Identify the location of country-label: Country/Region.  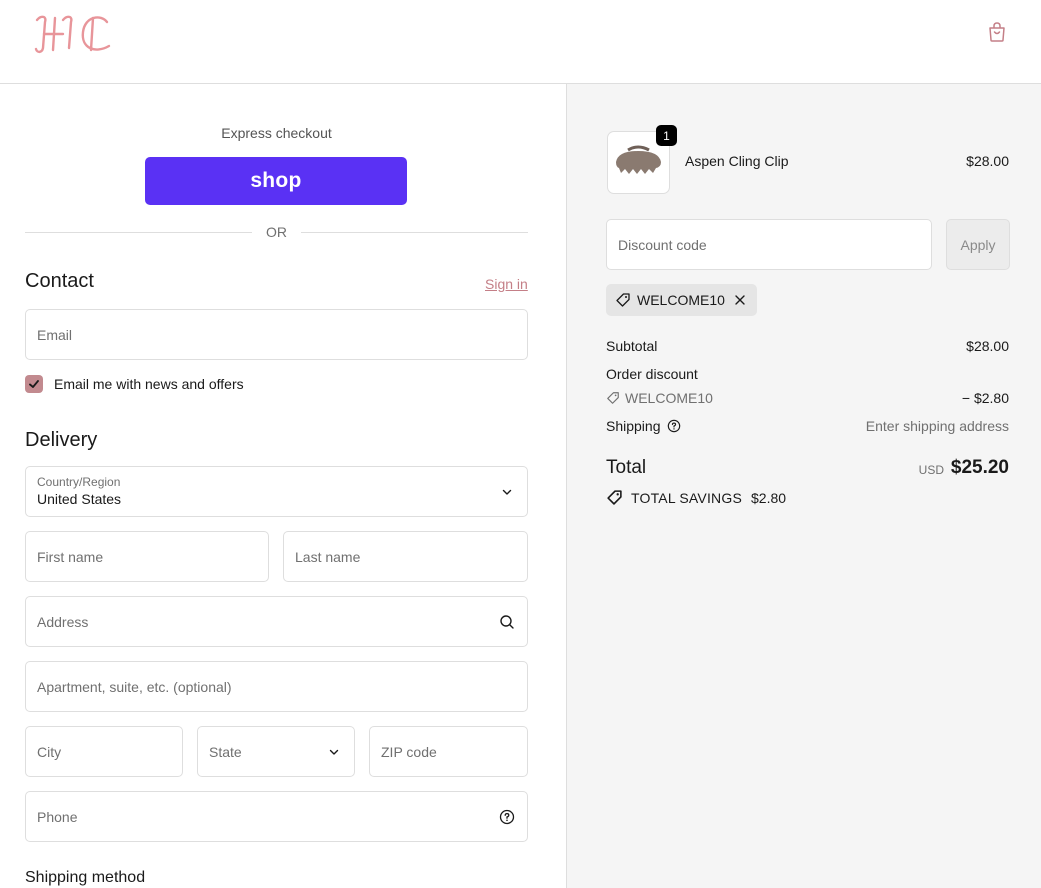
(79, 482).